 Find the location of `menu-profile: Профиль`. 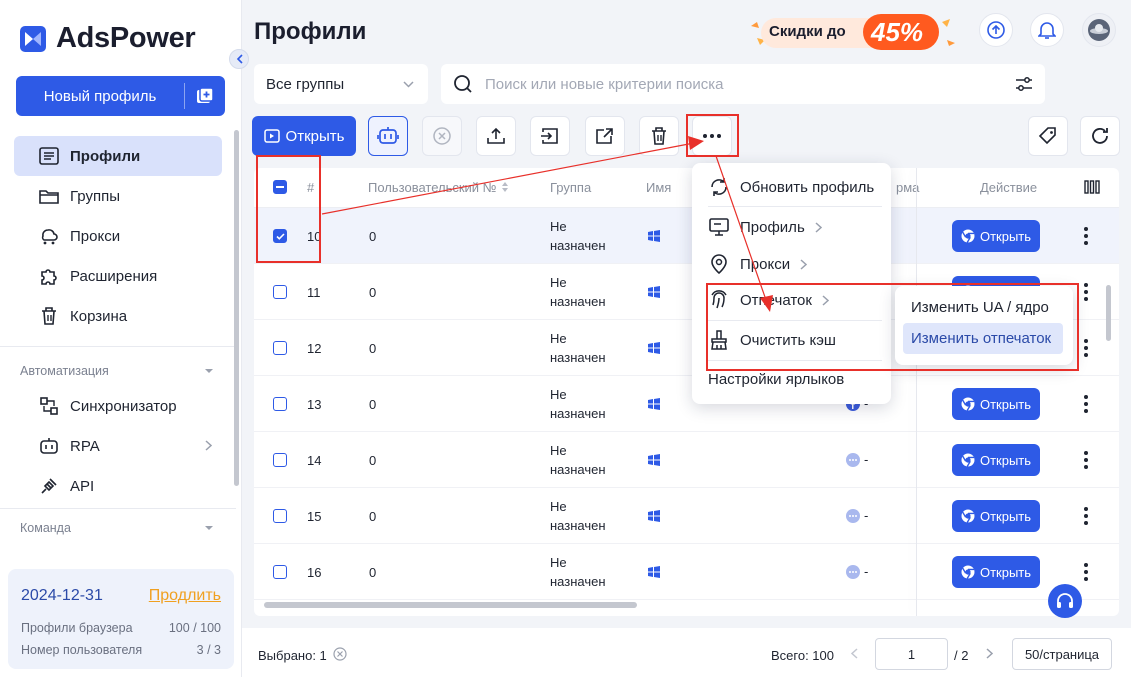

menu-profile: Профиль is located at coordinates (765, 227).